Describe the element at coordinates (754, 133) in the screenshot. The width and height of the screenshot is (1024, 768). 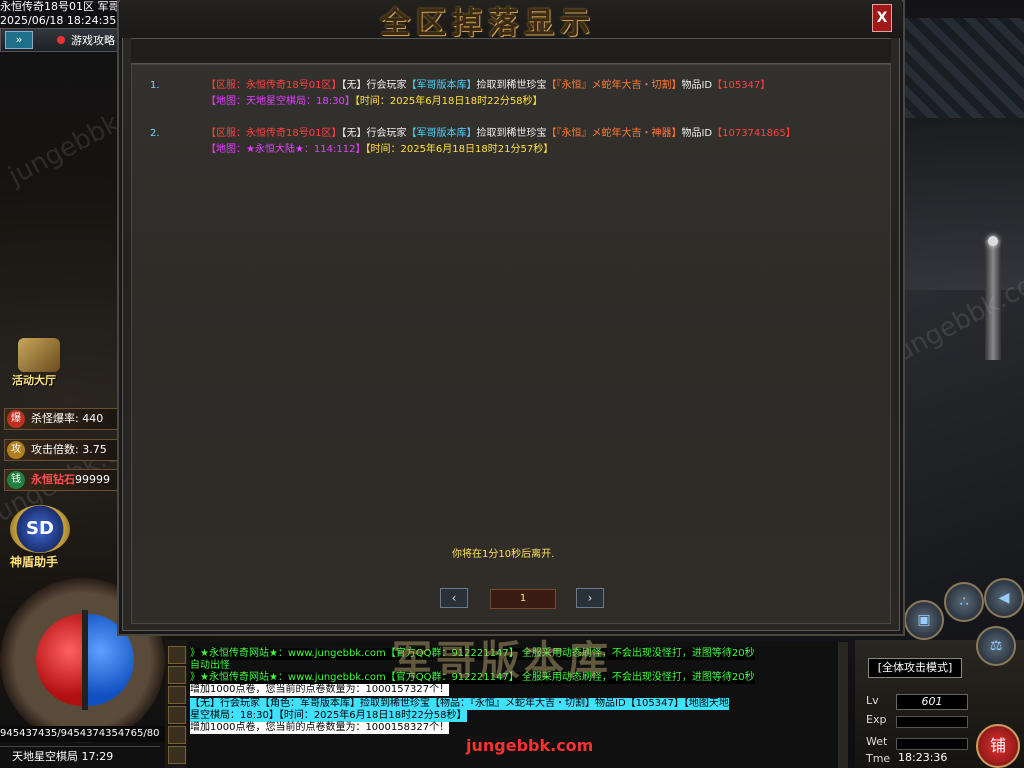
I see `item-id-tag: 【1073741865】` at that location.